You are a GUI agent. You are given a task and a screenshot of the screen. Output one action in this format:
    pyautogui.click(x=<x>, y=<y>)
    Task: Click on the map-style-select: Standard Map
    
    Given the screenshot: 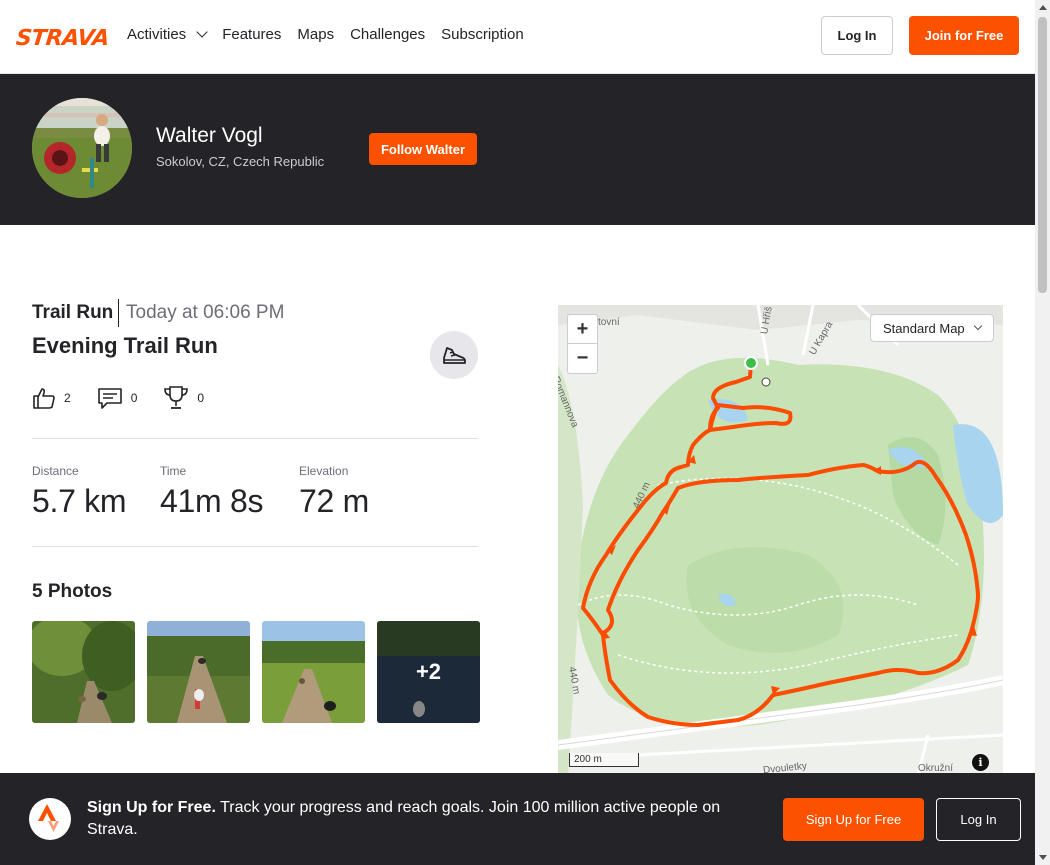 What is the action you would take?
    pyautogui.click(x=932, y=328)
    